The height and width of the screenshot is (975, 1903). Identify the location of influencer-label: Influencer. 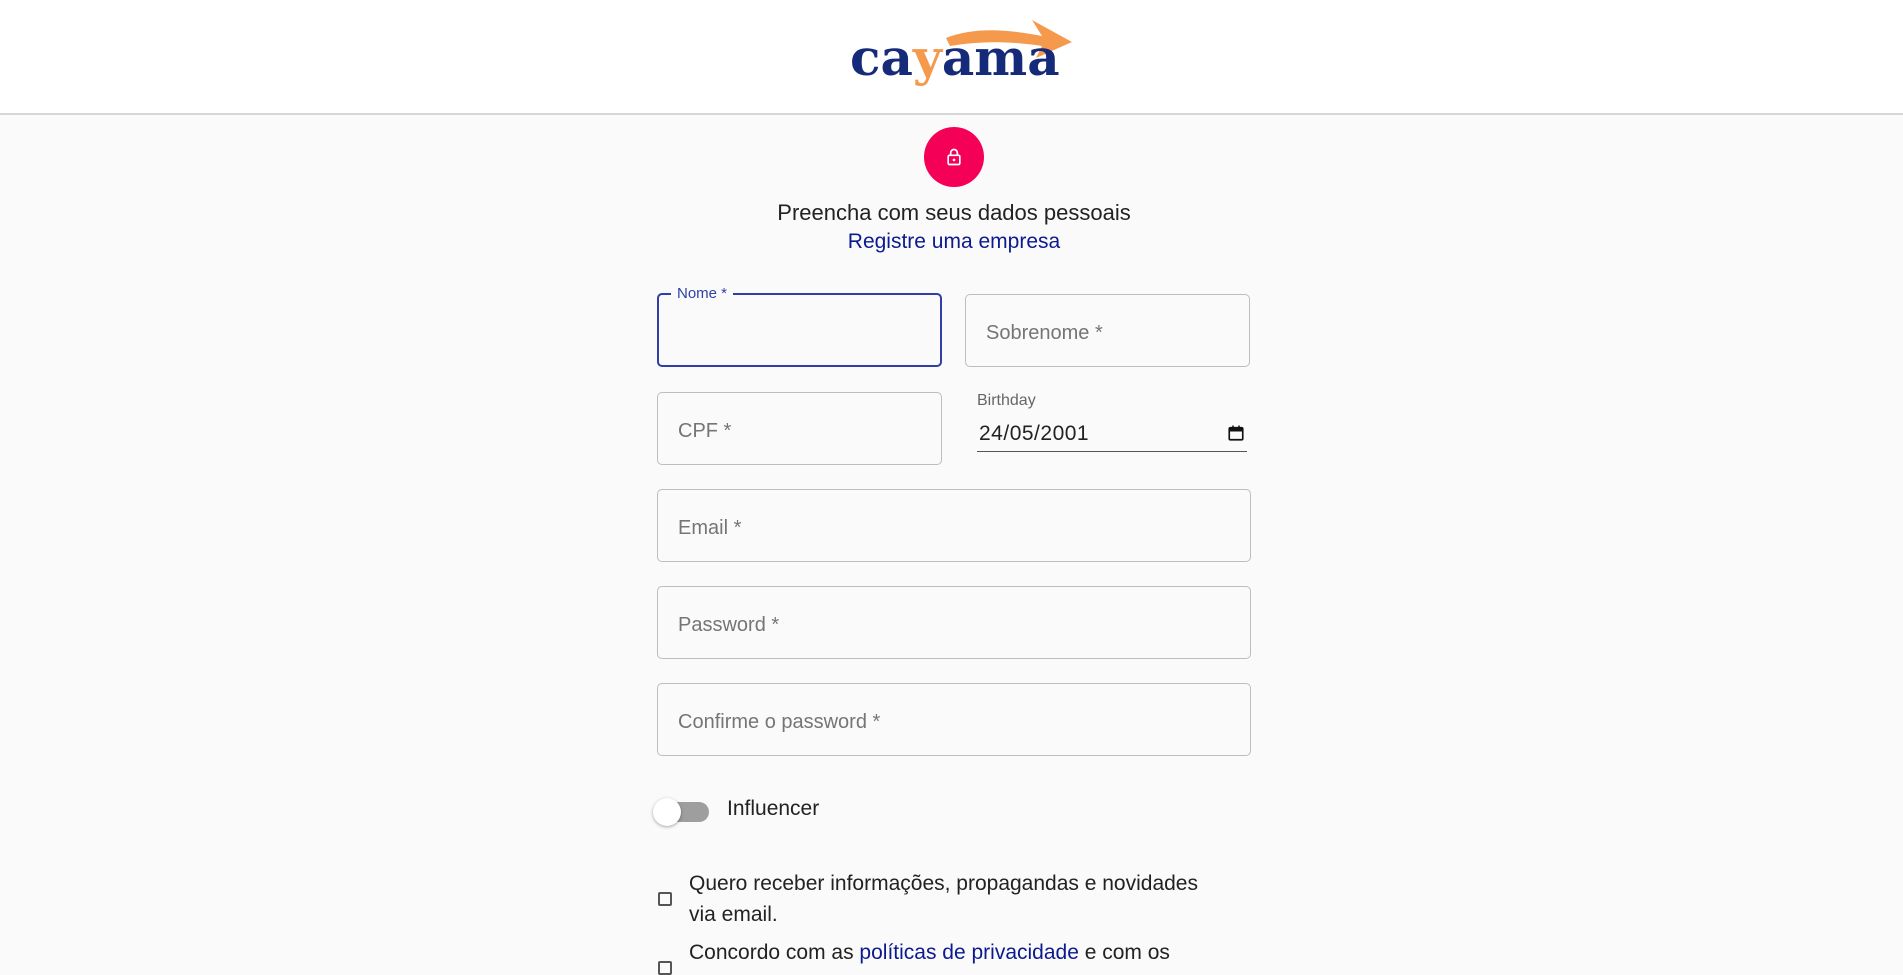
(773, 808).